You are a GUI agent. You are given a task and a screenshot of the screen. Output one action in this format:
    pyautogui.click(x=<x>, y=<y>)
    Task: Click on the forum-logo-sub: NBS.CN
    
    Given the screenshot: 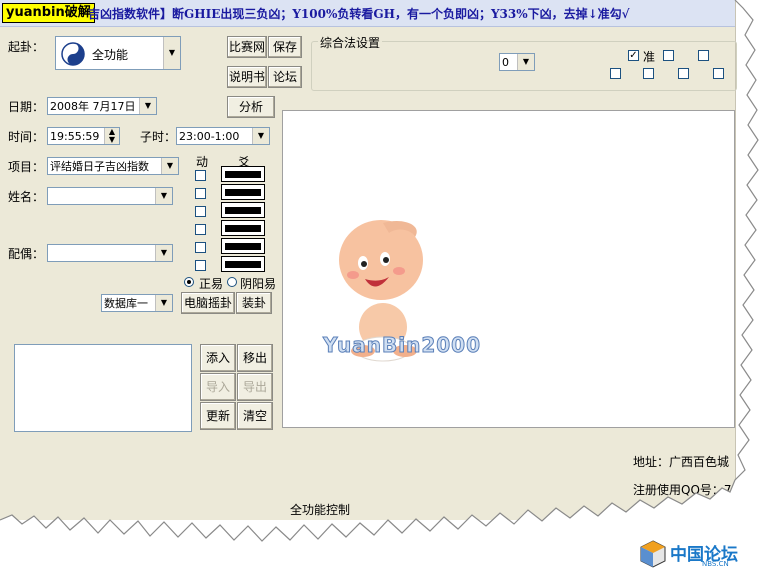 What is the action you would take?
    pyautogui.click(x=715, y=564)
    